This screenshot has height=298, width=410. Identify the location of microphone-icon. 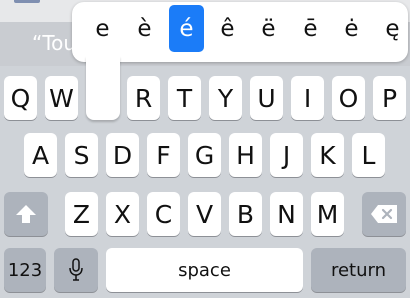
(76, 269).